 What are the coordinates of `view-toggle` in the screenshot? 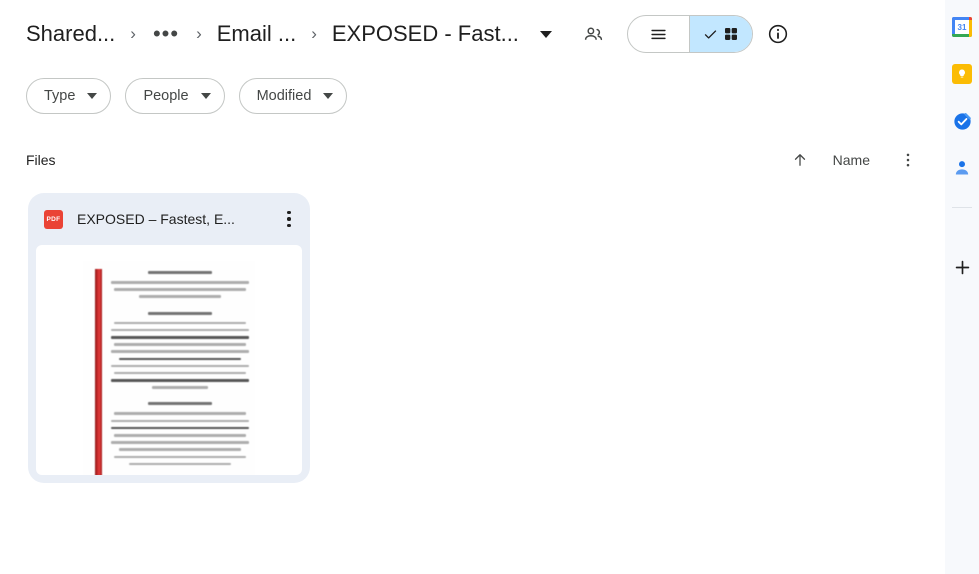 It's located at (689, 34).